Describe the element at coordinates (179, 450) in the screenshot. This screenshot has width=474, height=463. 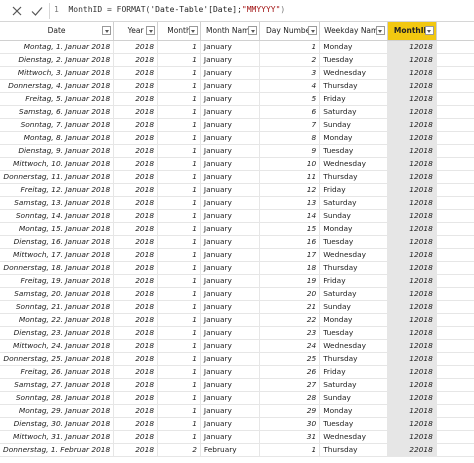
I see `cell-month: 2` at that location.